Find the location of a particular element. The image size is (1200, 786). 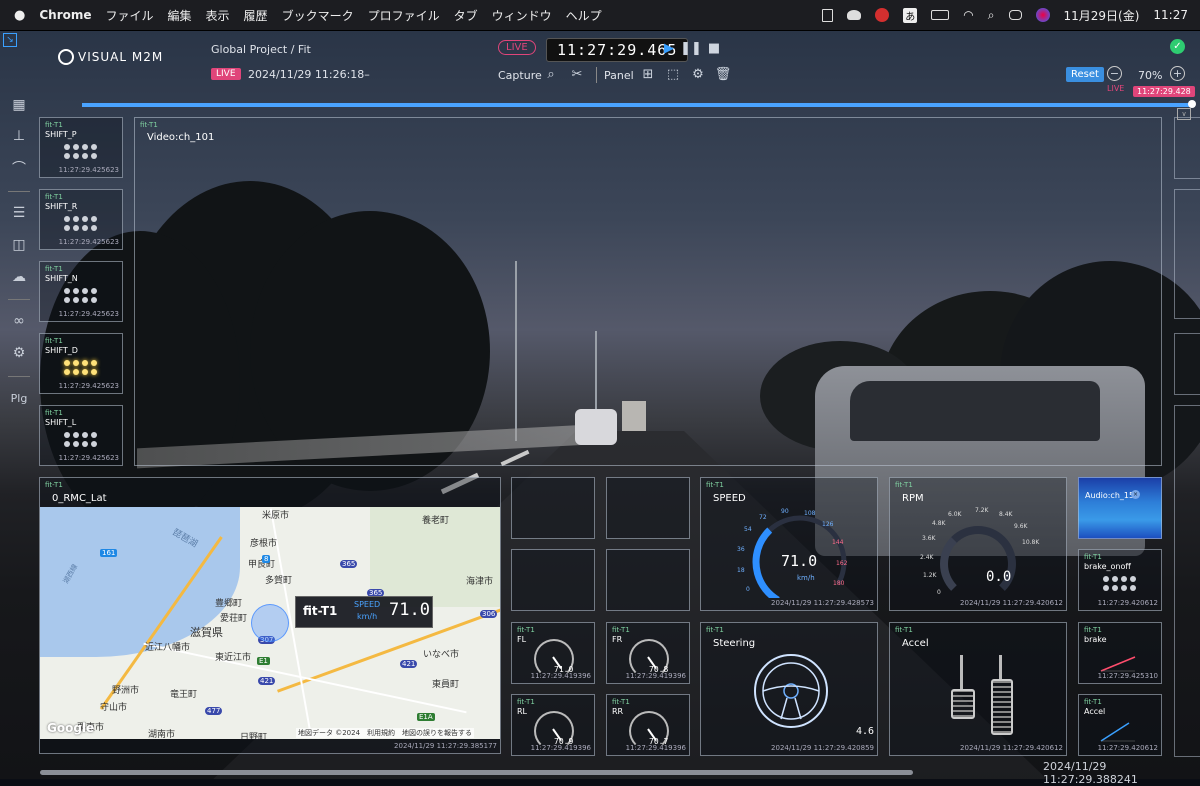

menu-file: ファイル is located at coordinates (130, 15).